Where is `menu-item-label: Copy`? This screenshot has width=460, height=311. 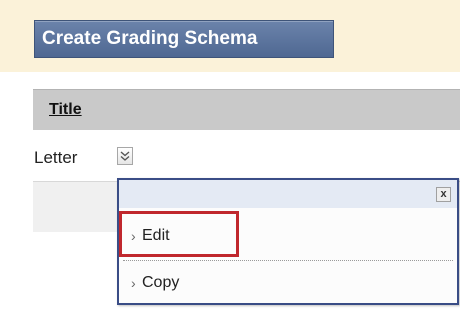
menu-item-label: Copy is located at coordinates (161, 282).